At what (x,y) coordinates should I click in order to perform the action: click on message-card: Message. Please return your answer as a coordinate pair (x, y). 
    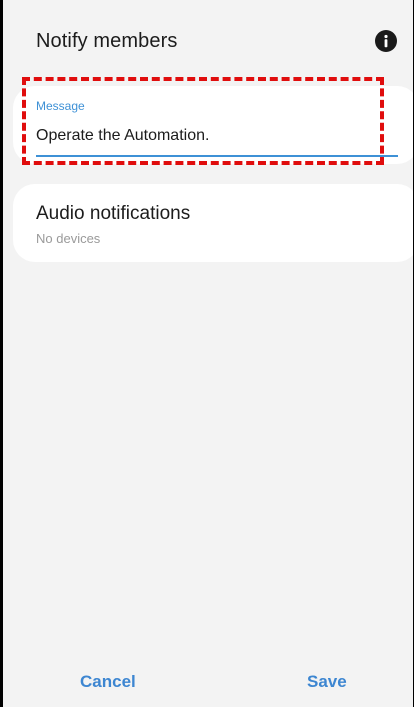
    Looking at the image, I should click on (213, 125).